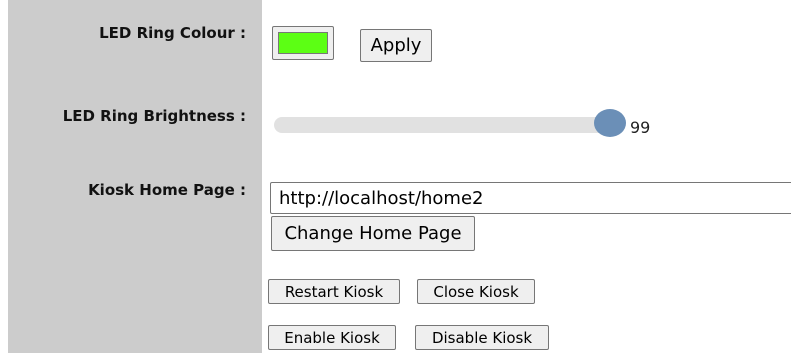  What do you see at coordinates (640, 127) in the screenshot?
I see `brightness-value: 99` at bounding box center [640, 127].